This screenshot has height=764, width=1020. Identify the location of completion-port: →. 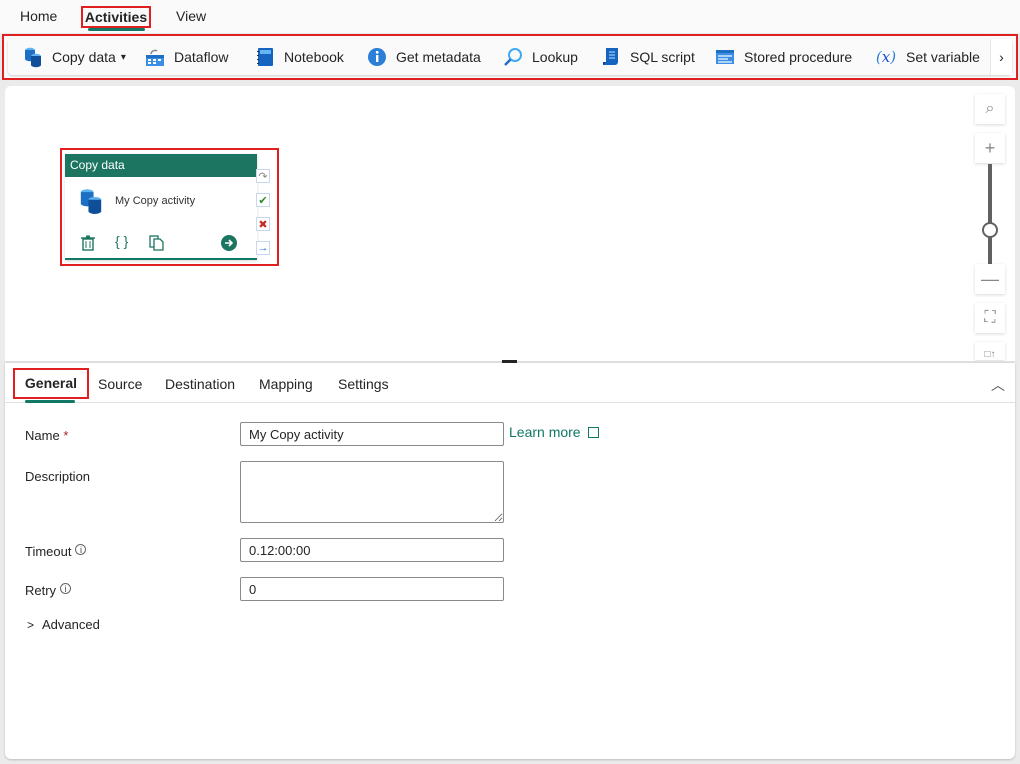
(263, 248).